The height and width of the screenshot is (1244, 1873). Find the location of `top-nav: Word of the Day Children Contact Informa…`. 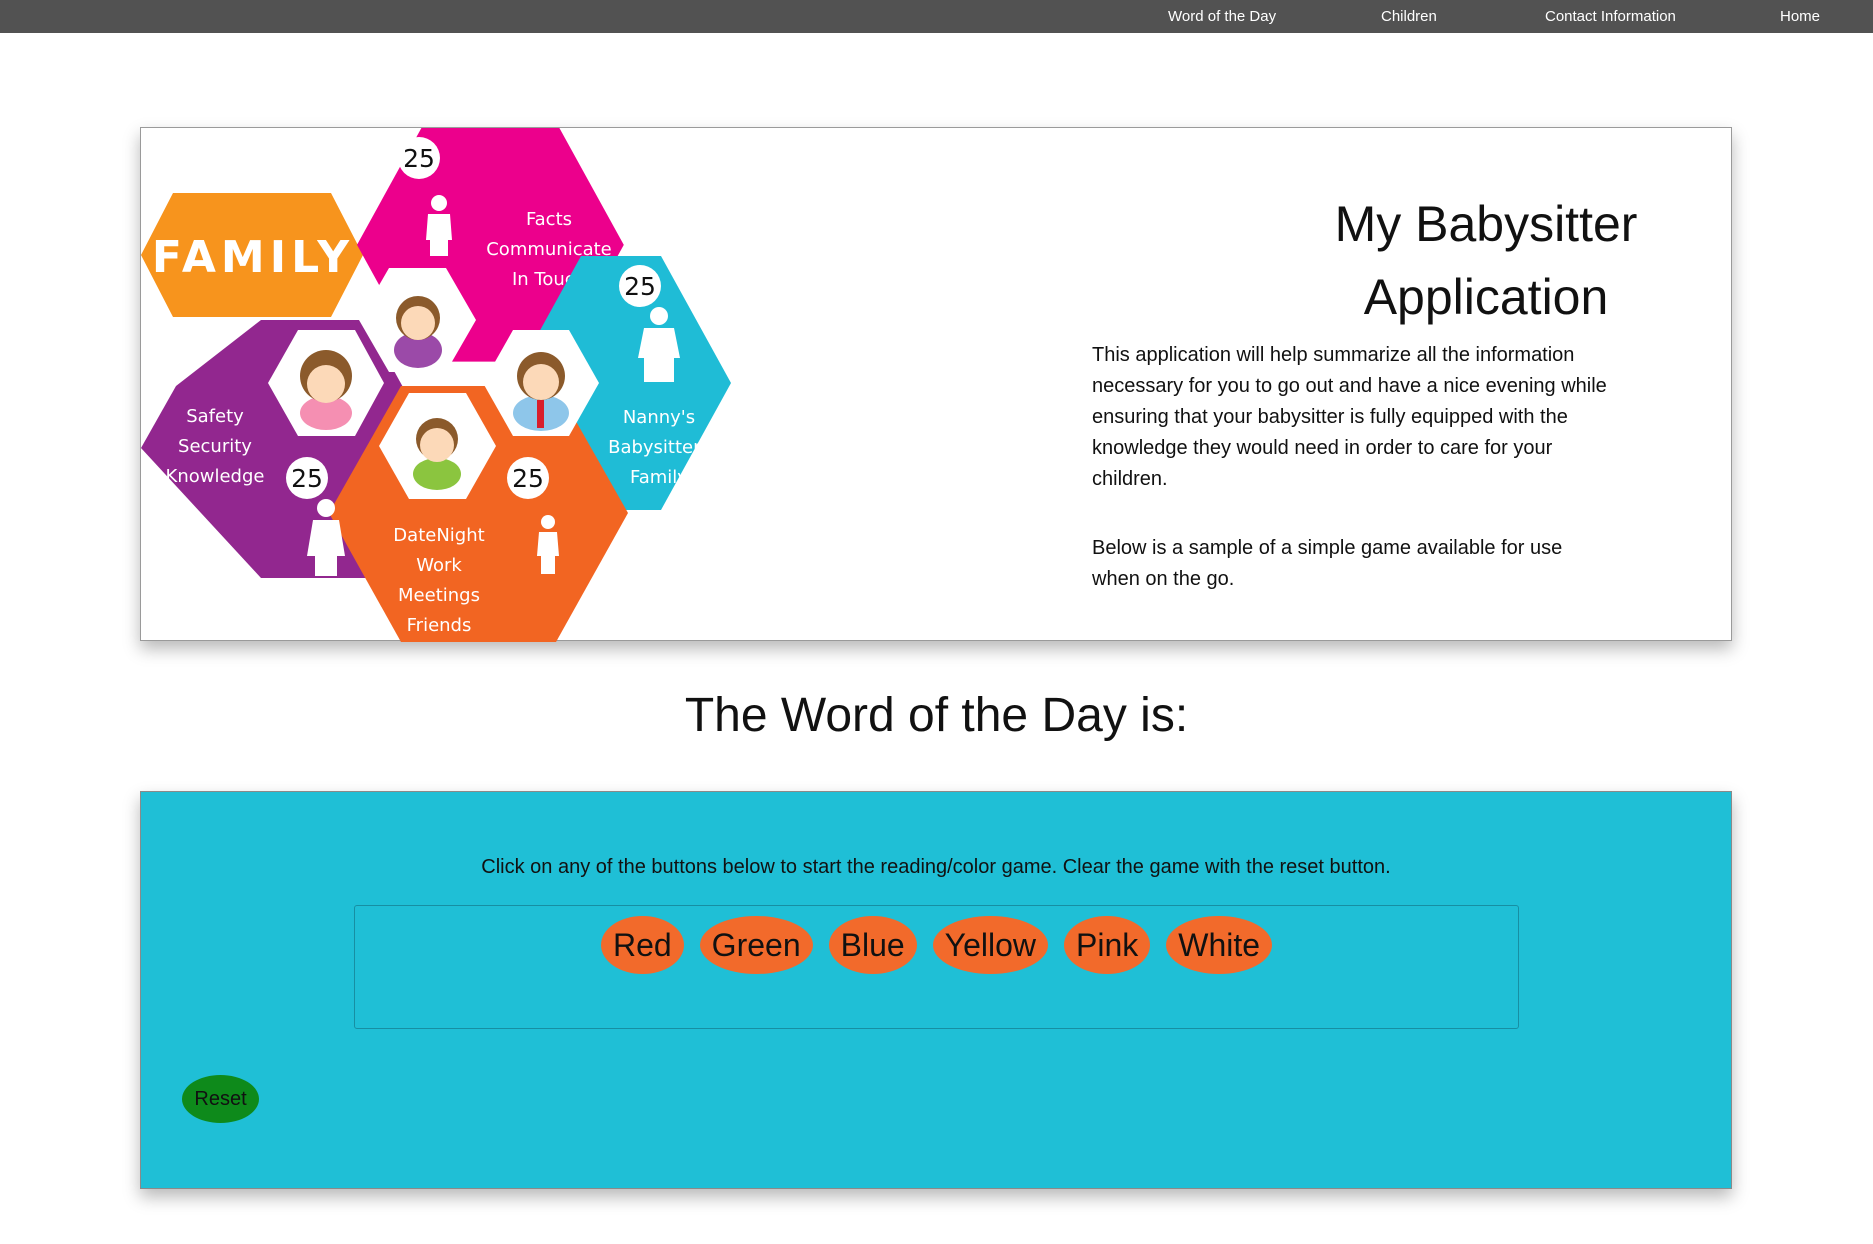

top-nav: Word of the Day Children Contact Informa… is located at coordinates (936, 16).